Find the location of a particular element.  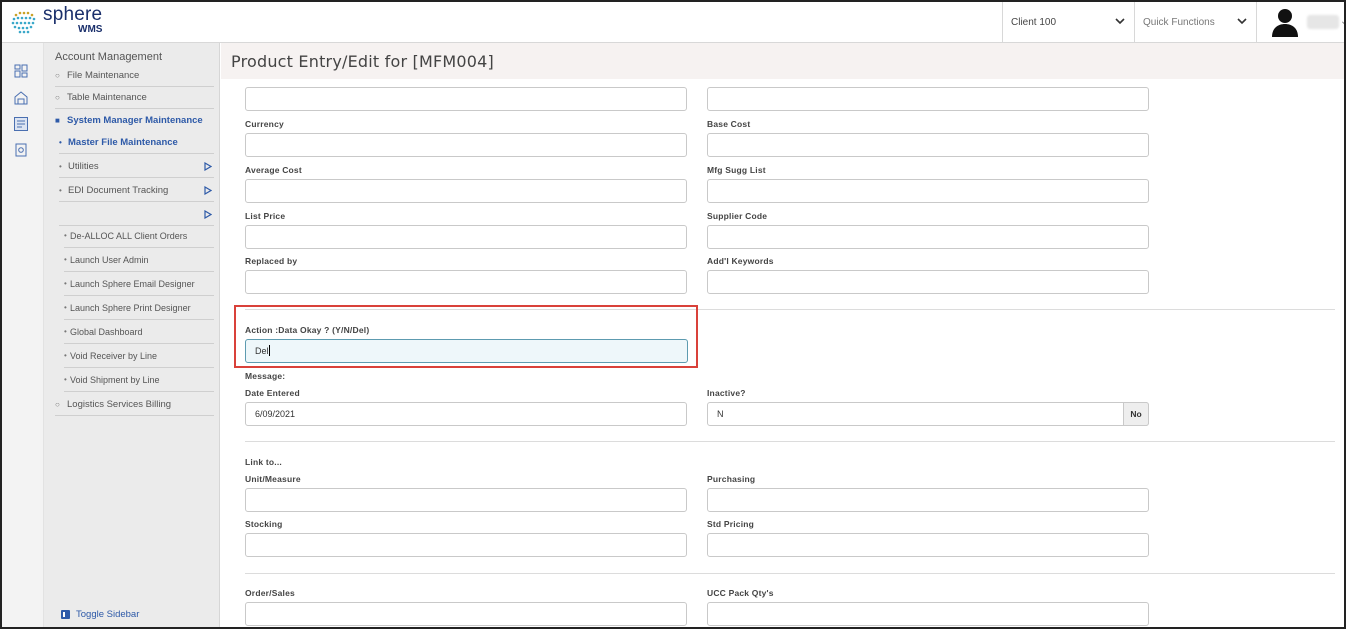

sidebar-item-table-maintenance: ○ Table Maintenance is located at coordinates (134, 98).